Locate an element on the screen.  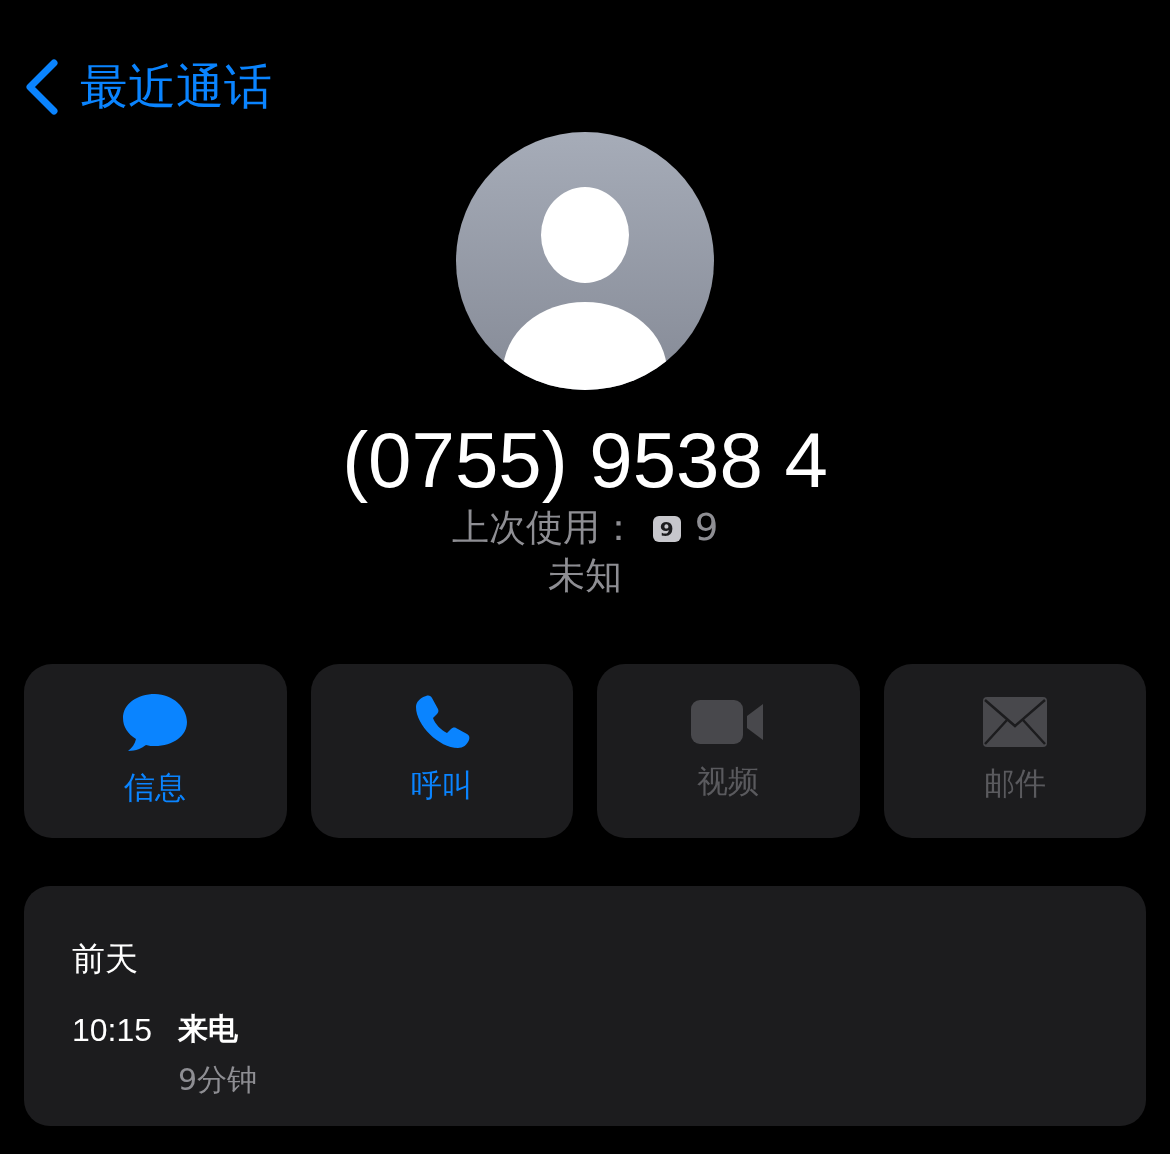
action-button: 信息 is located at coordinates (155, 750).